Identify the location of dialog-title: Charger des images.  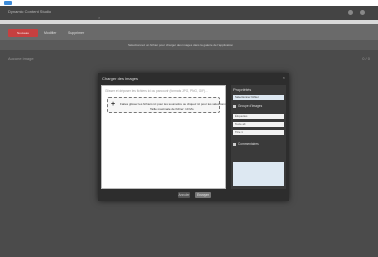
(120, 78).